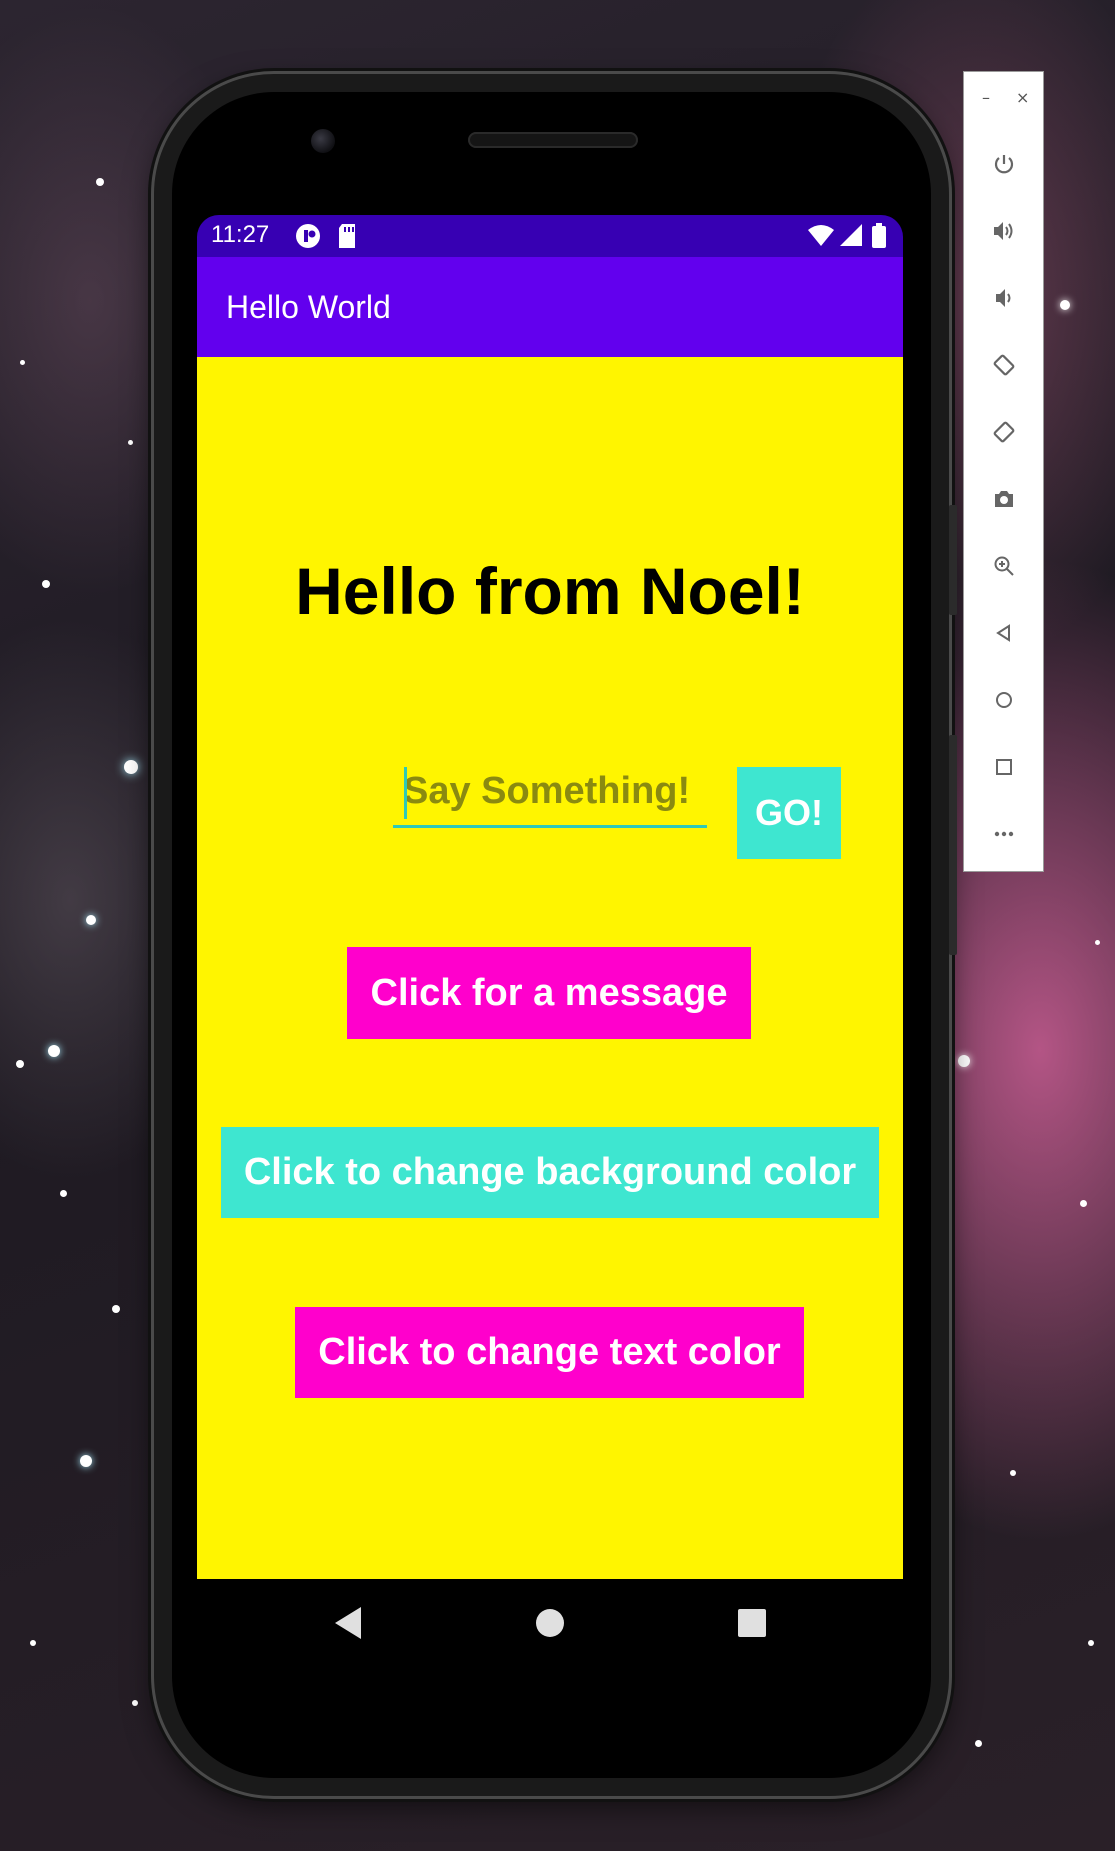  Describe the element at coordinates (347, 238) in the screenshot. I see `sd-card-icon` at that location.